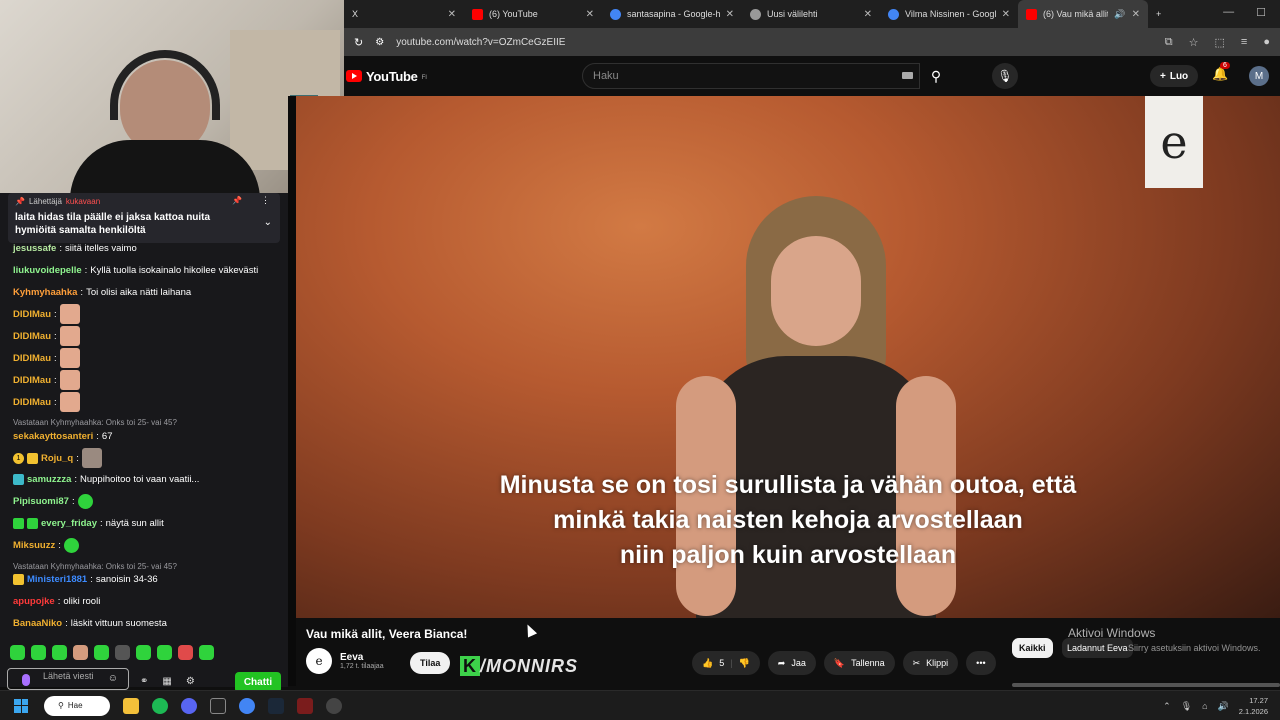 The image size is (1280, 720). What do you see at coordinates (265, 200) in the screenshot?
I see `more-options-icon: ⋮` at bounding box center [265, 200].